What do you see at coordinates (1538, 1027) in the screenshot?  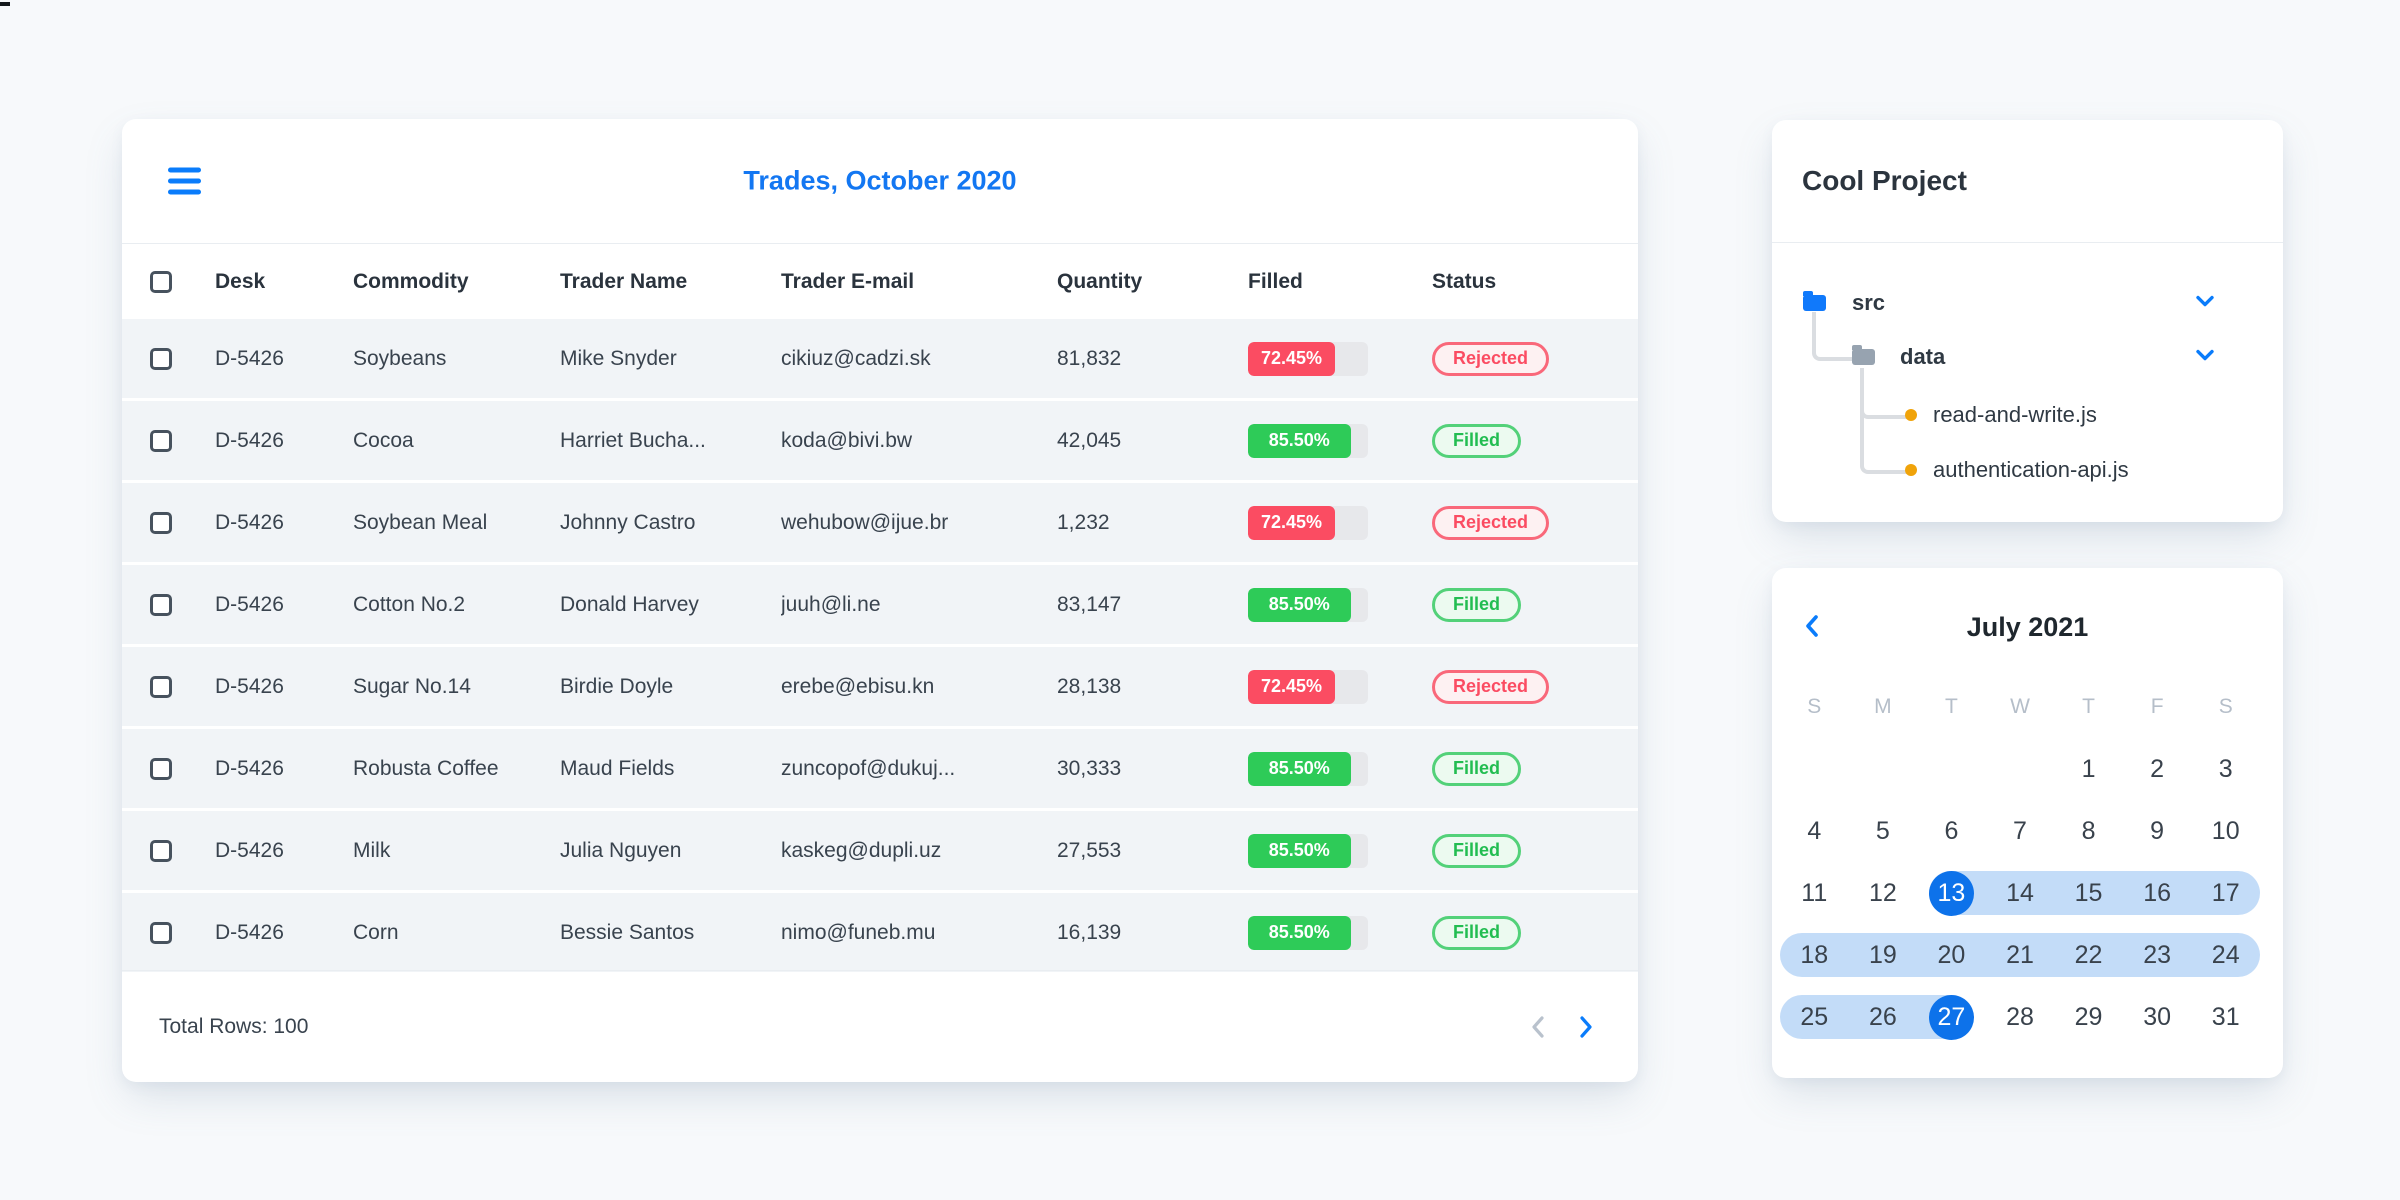 I see `previous-page-icon` at bounding box center [1538, 1027].